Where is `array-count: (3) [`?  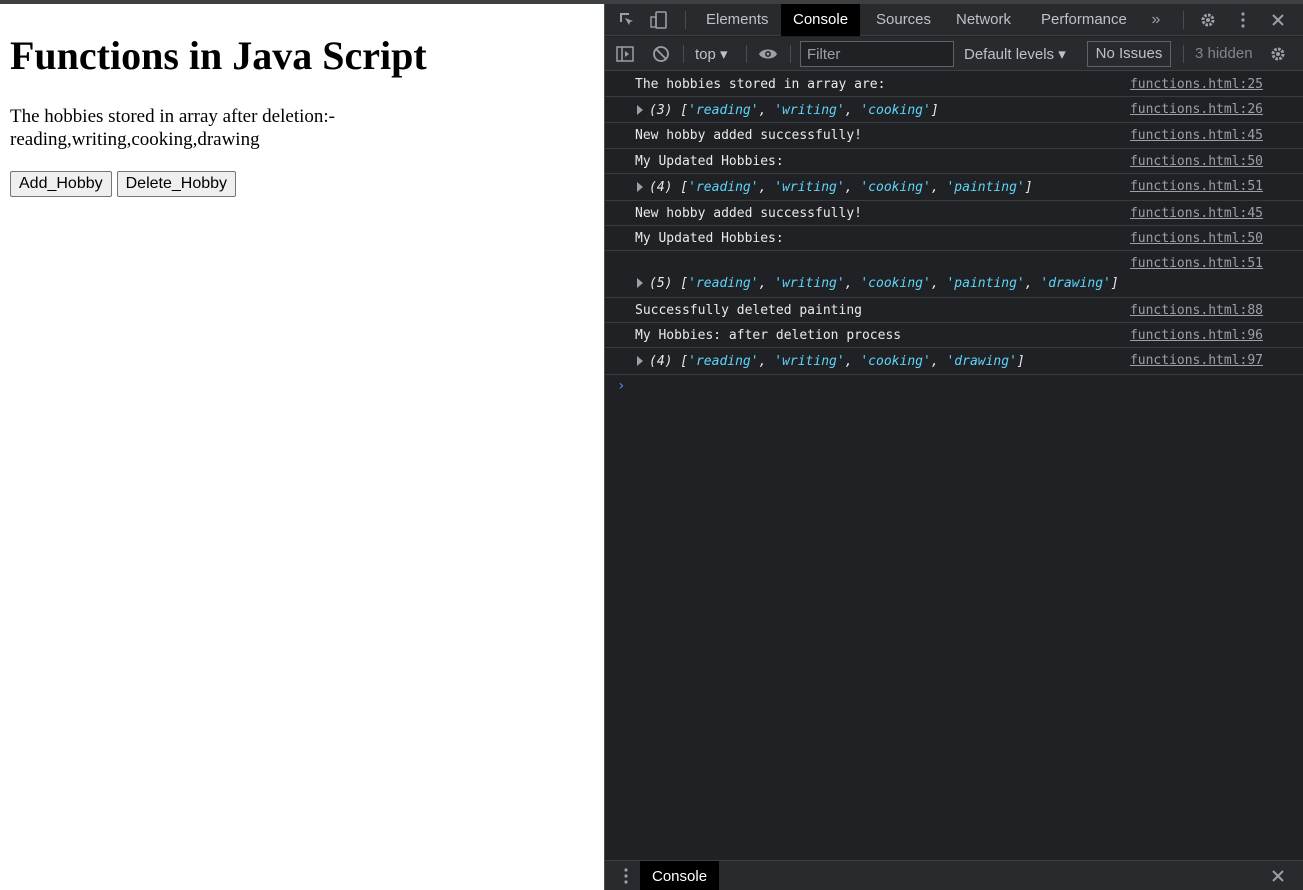 array-count: (3) [ is located at coordinates (669, 110).